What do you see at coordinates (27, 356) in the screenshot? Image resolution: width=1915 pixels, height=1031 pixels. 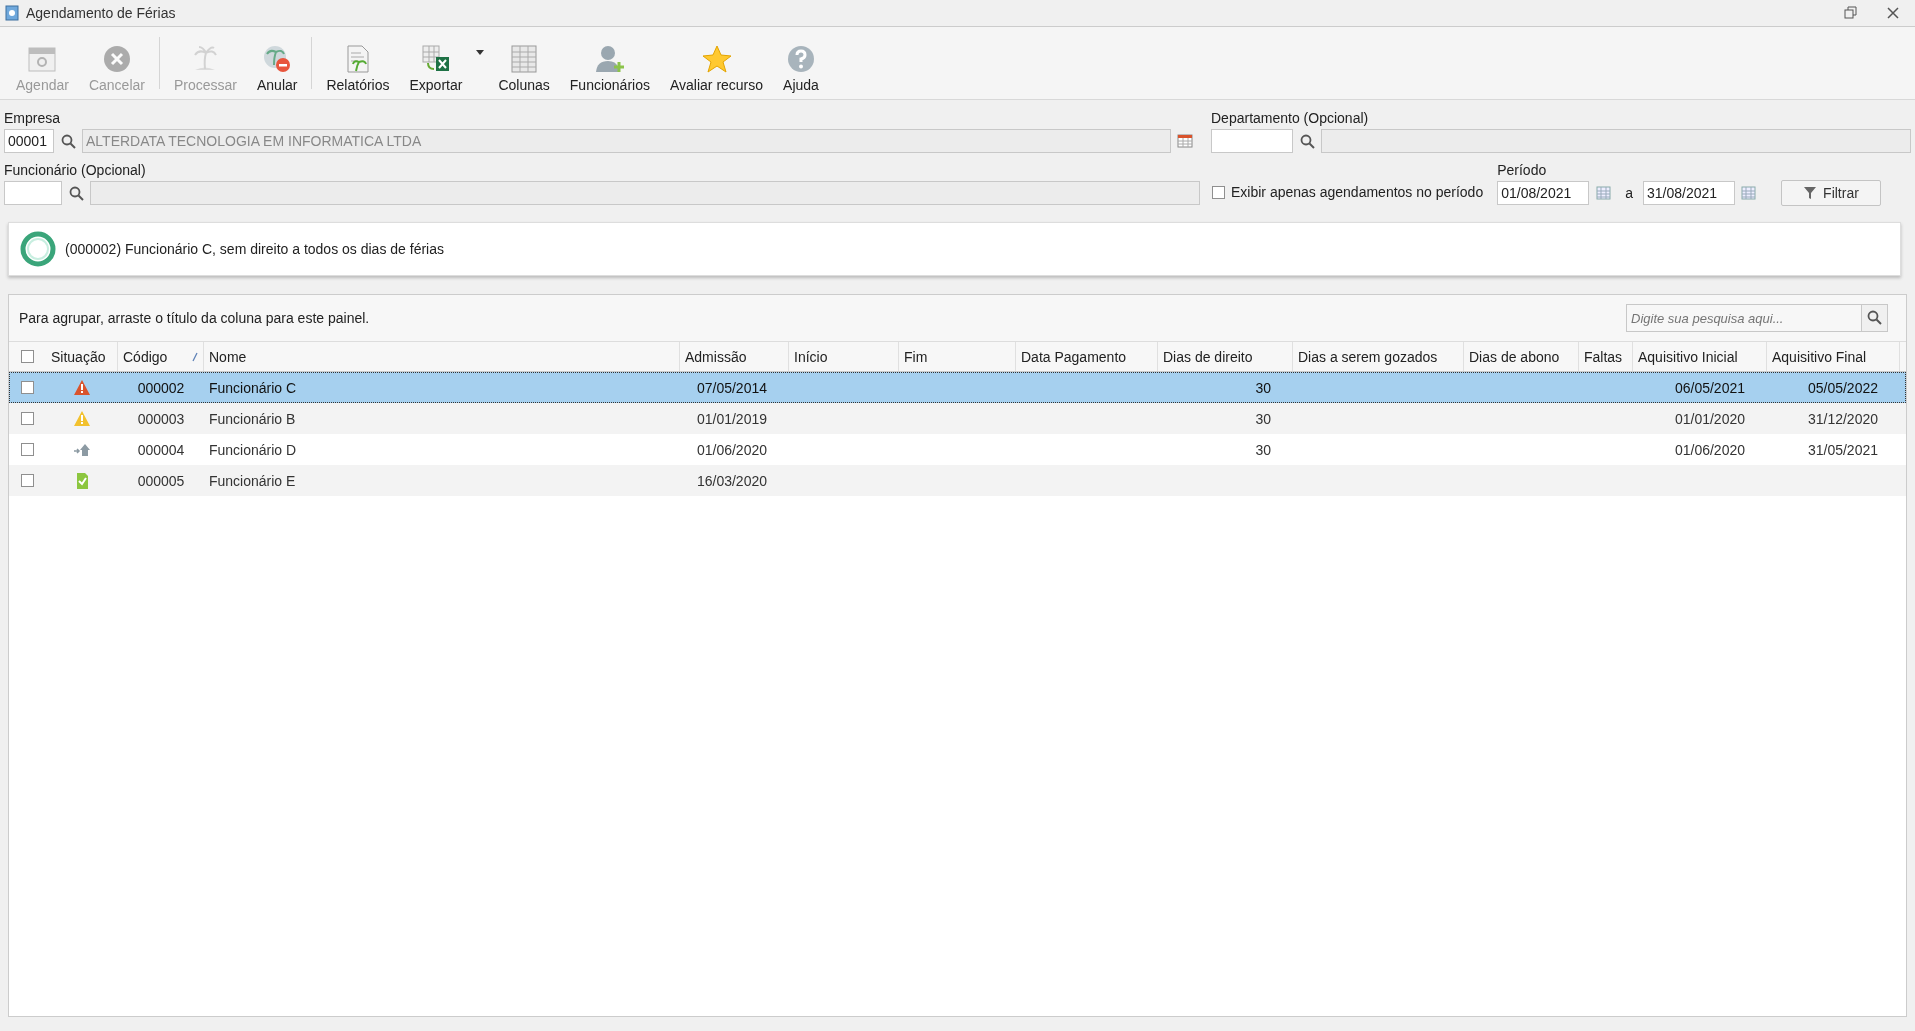 I see `select-all-checkbox` at bounding box center [27, 356].